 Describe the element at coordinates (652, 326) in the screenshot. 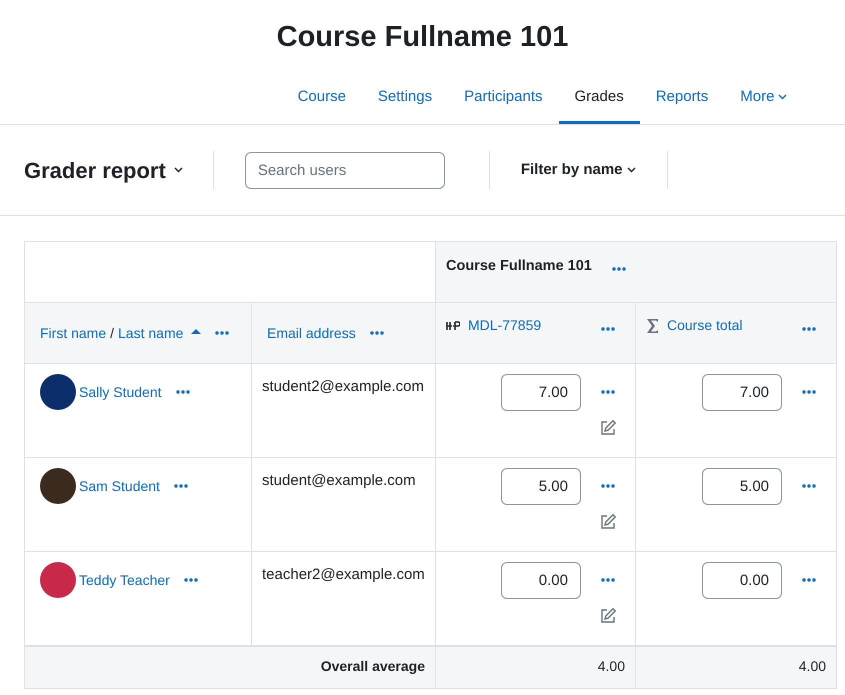

I see `sigma-icon` at that location.